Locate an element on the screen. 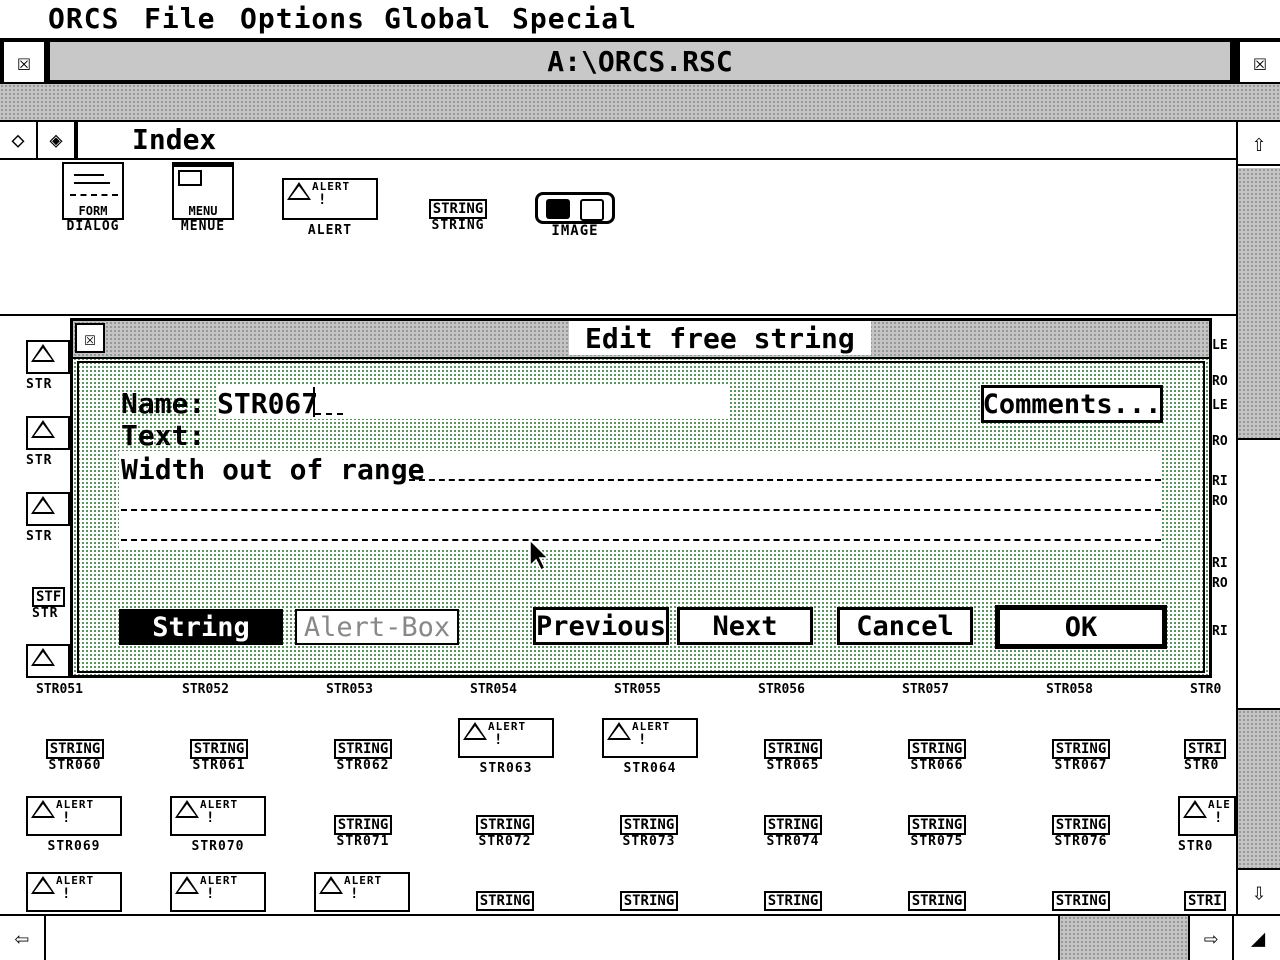  vertical-scrollbar: ⇧ ⇩ is located at coordinates (1258, 518).